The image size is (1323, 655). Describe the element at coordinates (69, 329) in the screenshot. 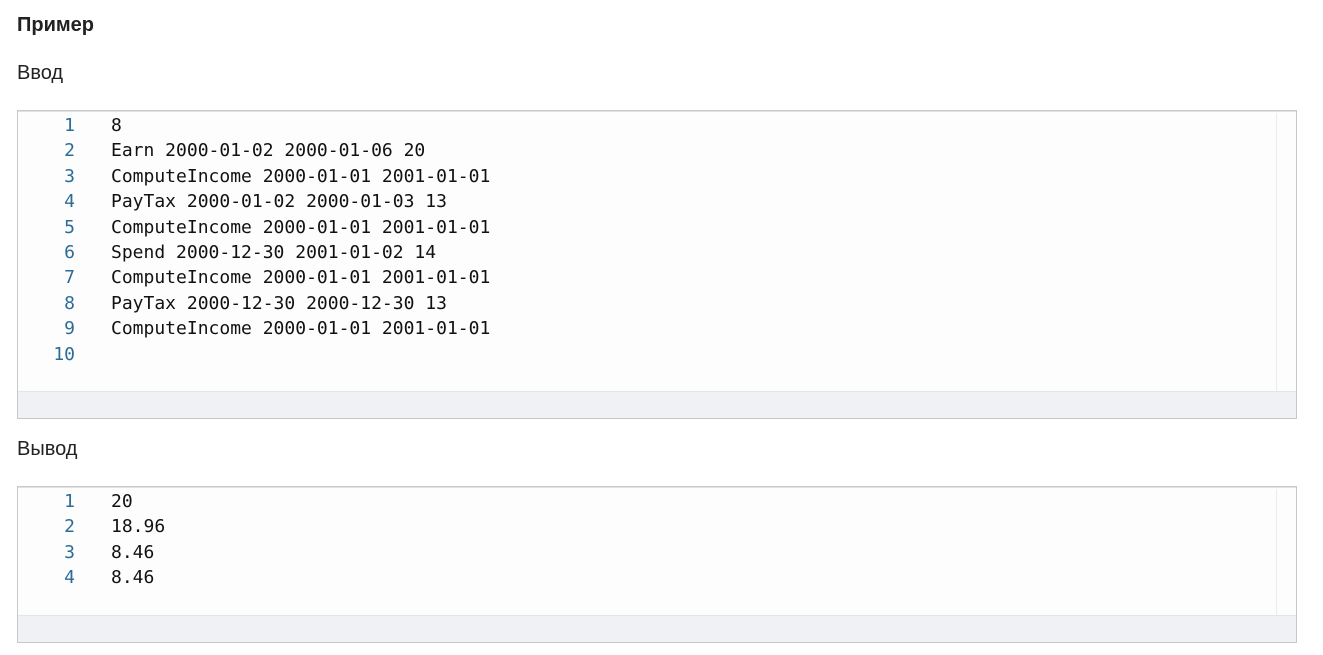

I see `input-line-number: 9` at that location.